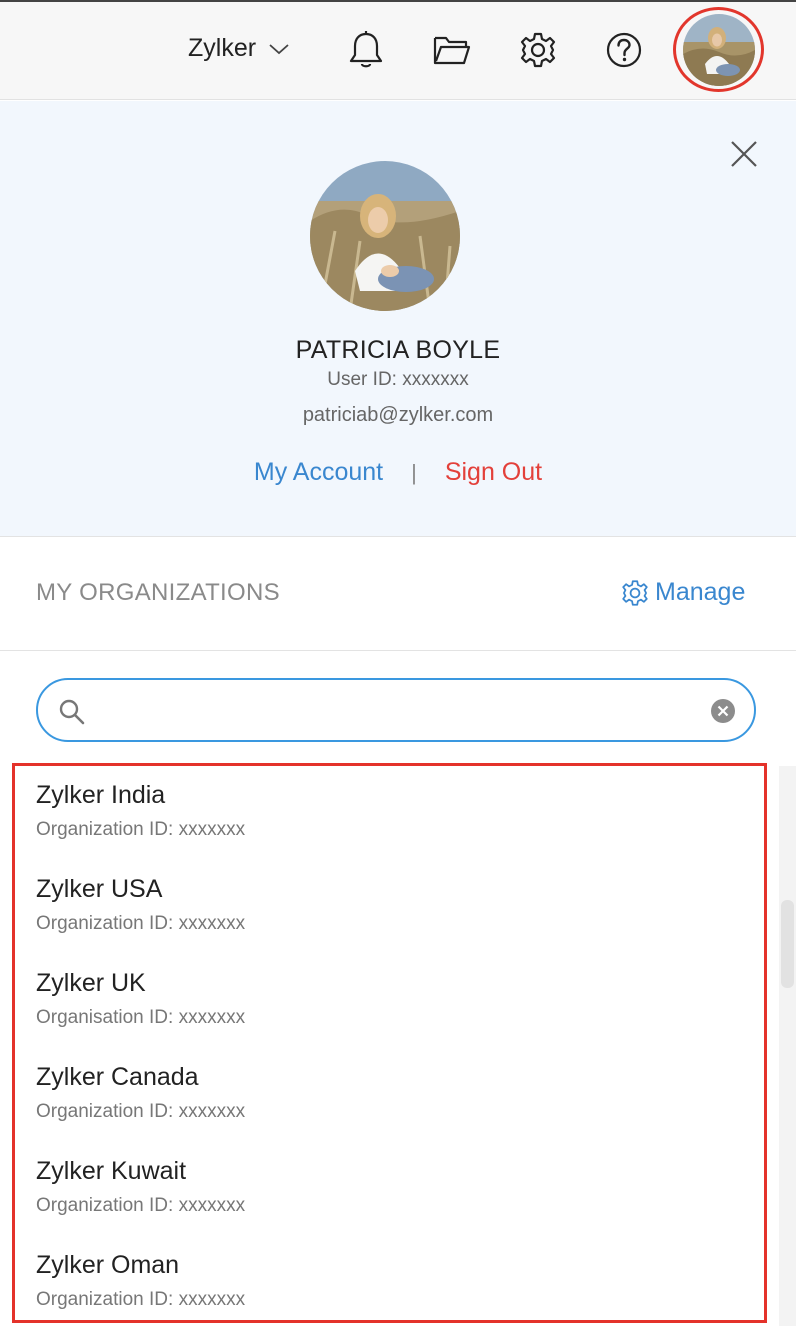 The image size is (796, 1340). I want to click on manage-button: Manage, so click(683, 592).